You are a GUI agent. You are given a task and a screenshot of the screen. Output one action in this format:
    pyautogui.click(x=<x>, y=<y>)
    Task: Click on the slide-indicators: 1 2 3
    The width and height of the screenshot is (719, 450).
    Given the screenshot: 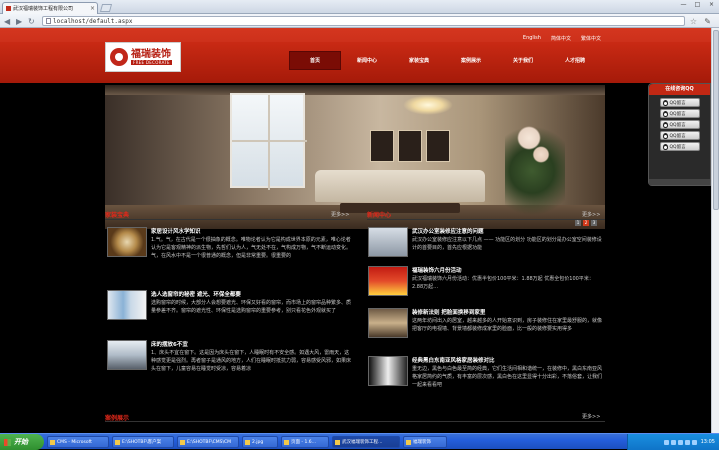 What is the action you would take?
    pyautogui.click(x=586, y=223)
    